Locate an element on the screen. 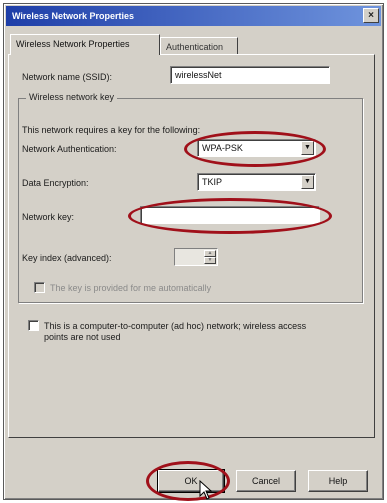 Image resolution: width=387 pixels, height=503 pixels. ok-button: OK is located at coordinates (191, 481).